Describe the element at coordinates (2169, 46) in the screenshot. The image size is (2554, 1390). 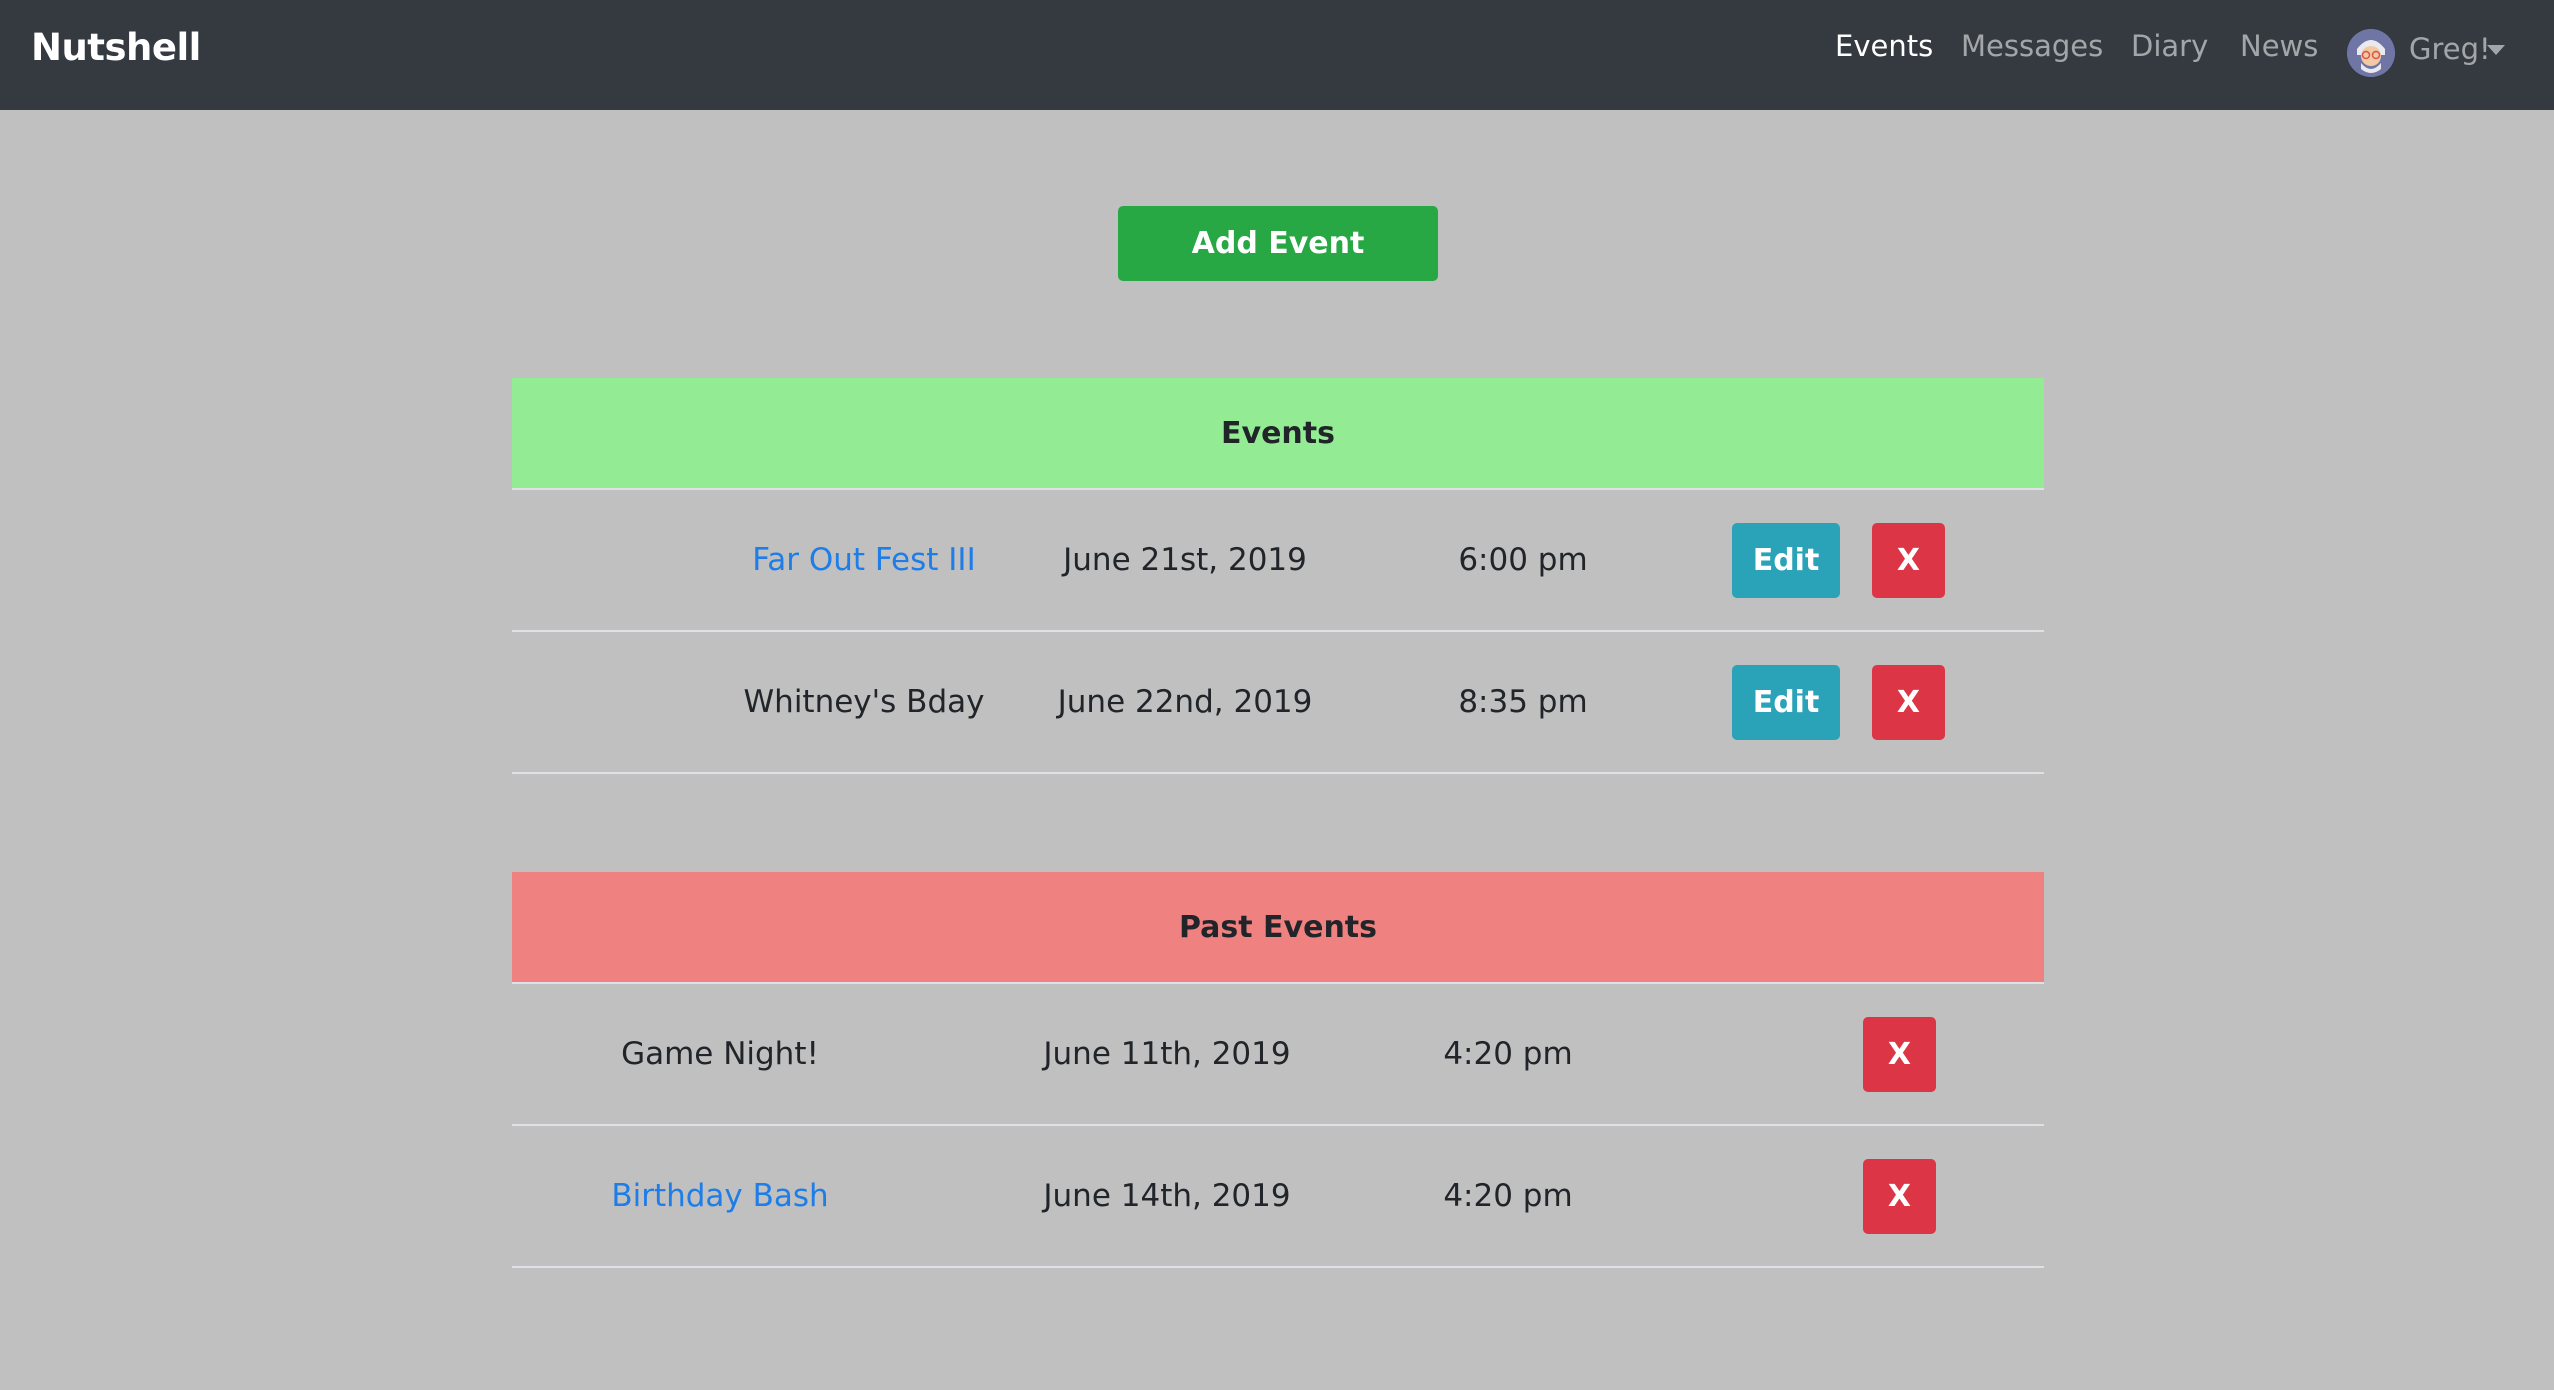
I see `nav-link-diary: Diary` at that location.